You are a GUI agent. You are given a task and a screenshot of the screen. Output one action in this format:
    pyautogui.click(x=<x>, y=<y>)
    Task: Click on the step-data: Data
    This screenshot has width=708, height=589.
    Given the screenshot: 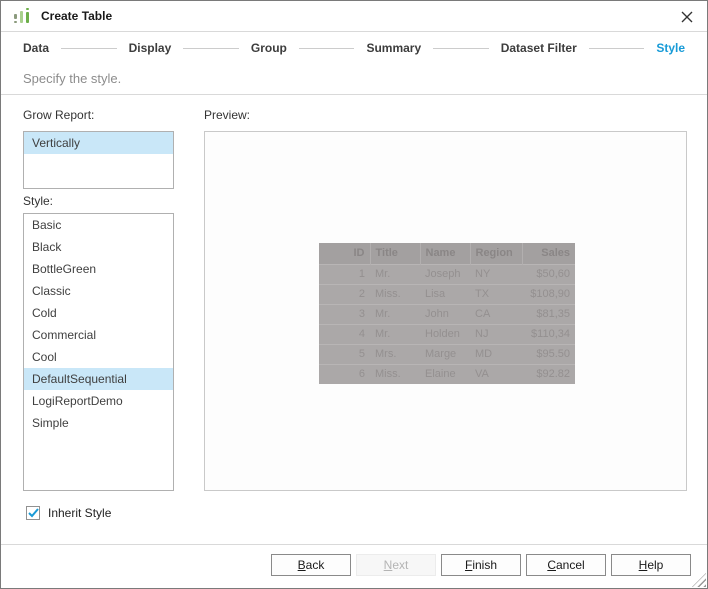 What is the action you would take?
    pyautogui.click(x=36, y=48)
    